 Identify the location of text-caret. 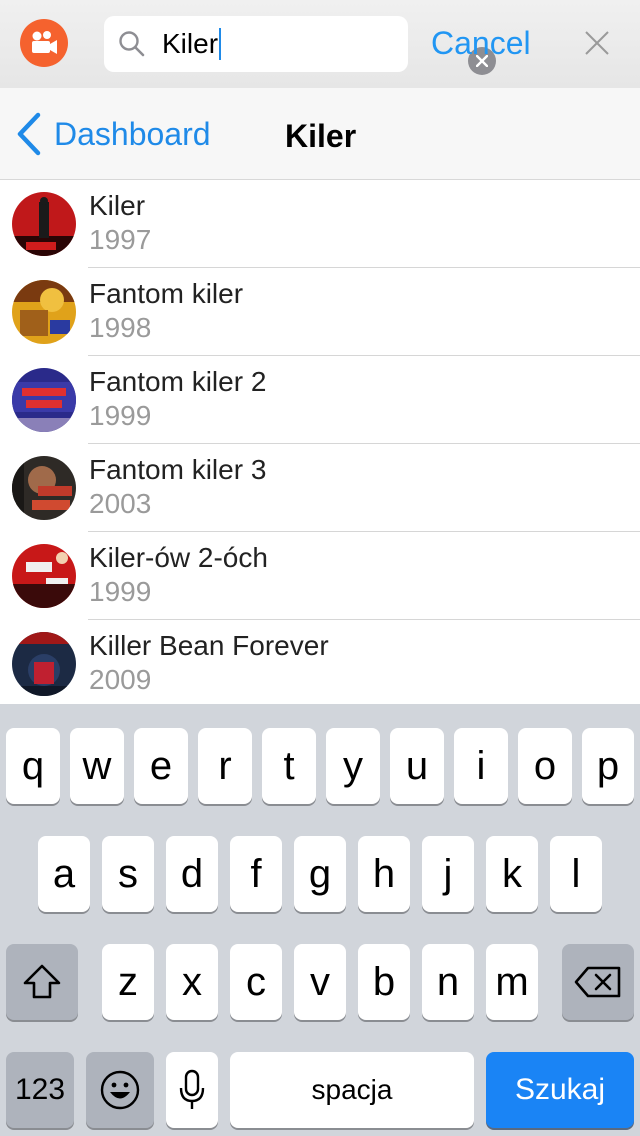
(220, 44).